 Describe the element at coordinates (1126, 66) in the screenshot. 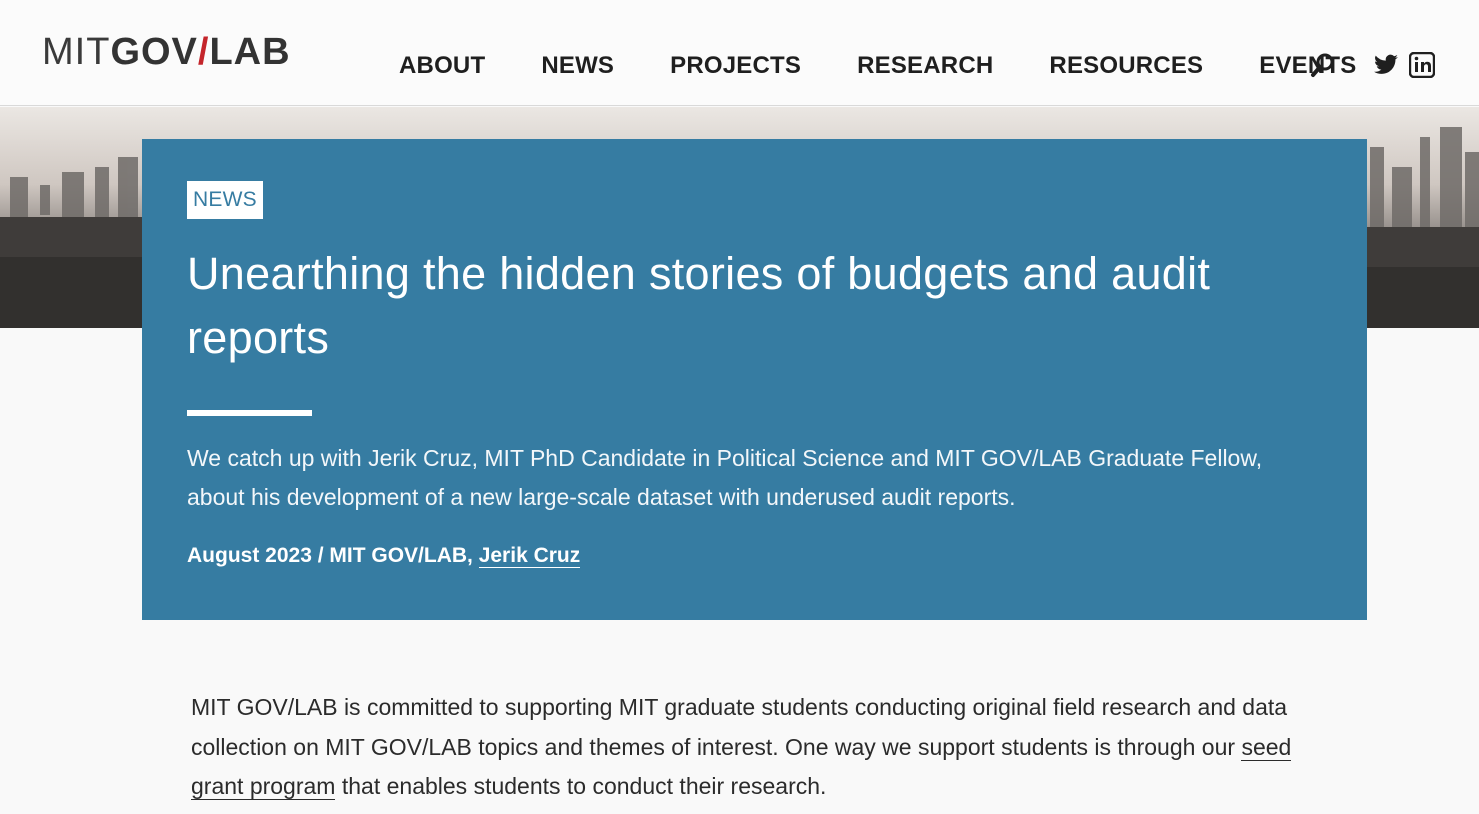

I see `nav-resources: RESOURCES` at that location.